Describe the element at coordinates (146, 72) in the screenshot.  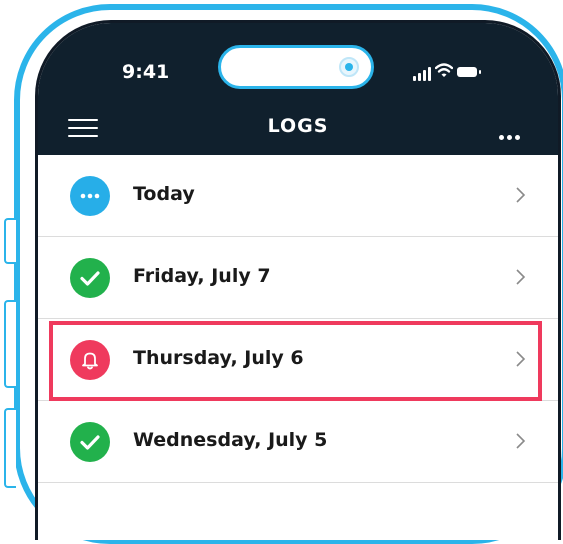
I see `status-time: 9:41` at that location.